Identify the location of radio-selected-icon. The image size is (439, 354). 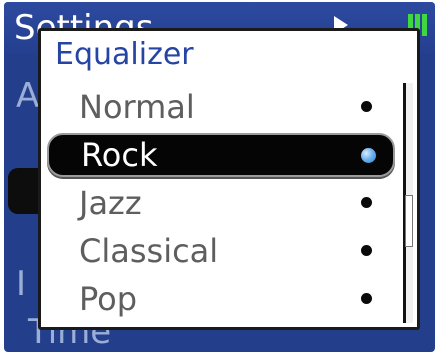
(368, 155).